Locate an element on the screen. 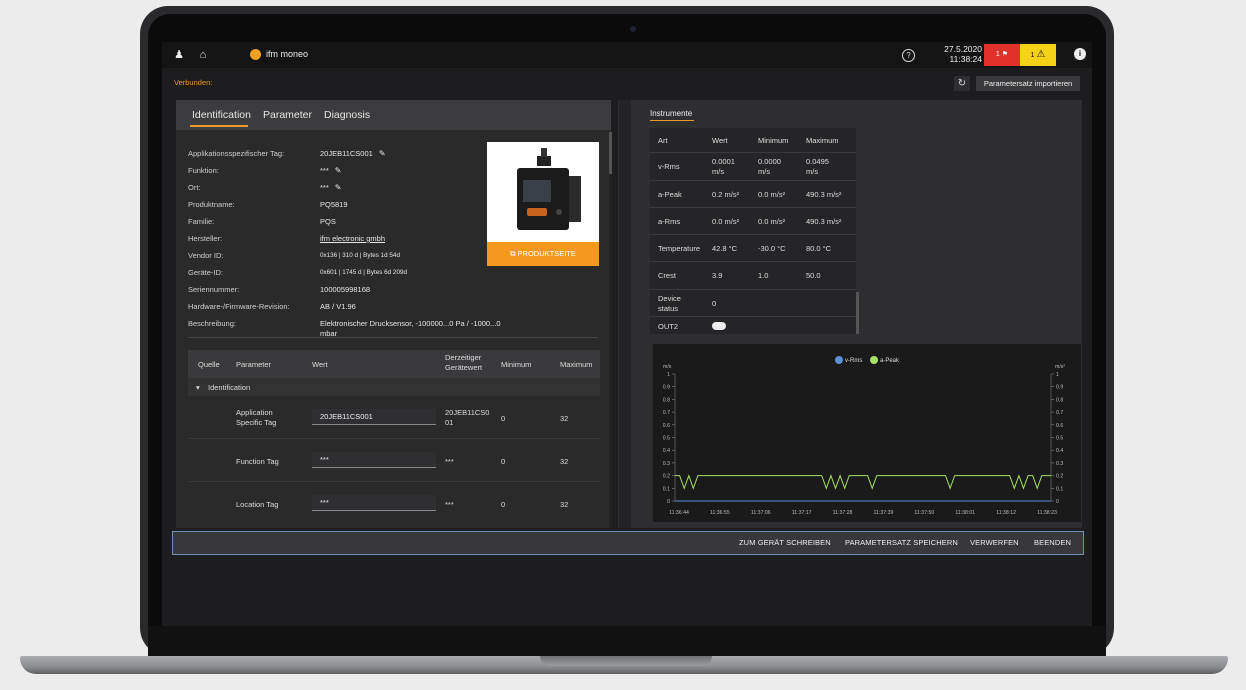  instruments-scrollbar-thumb is located at coordinates (857, 313).